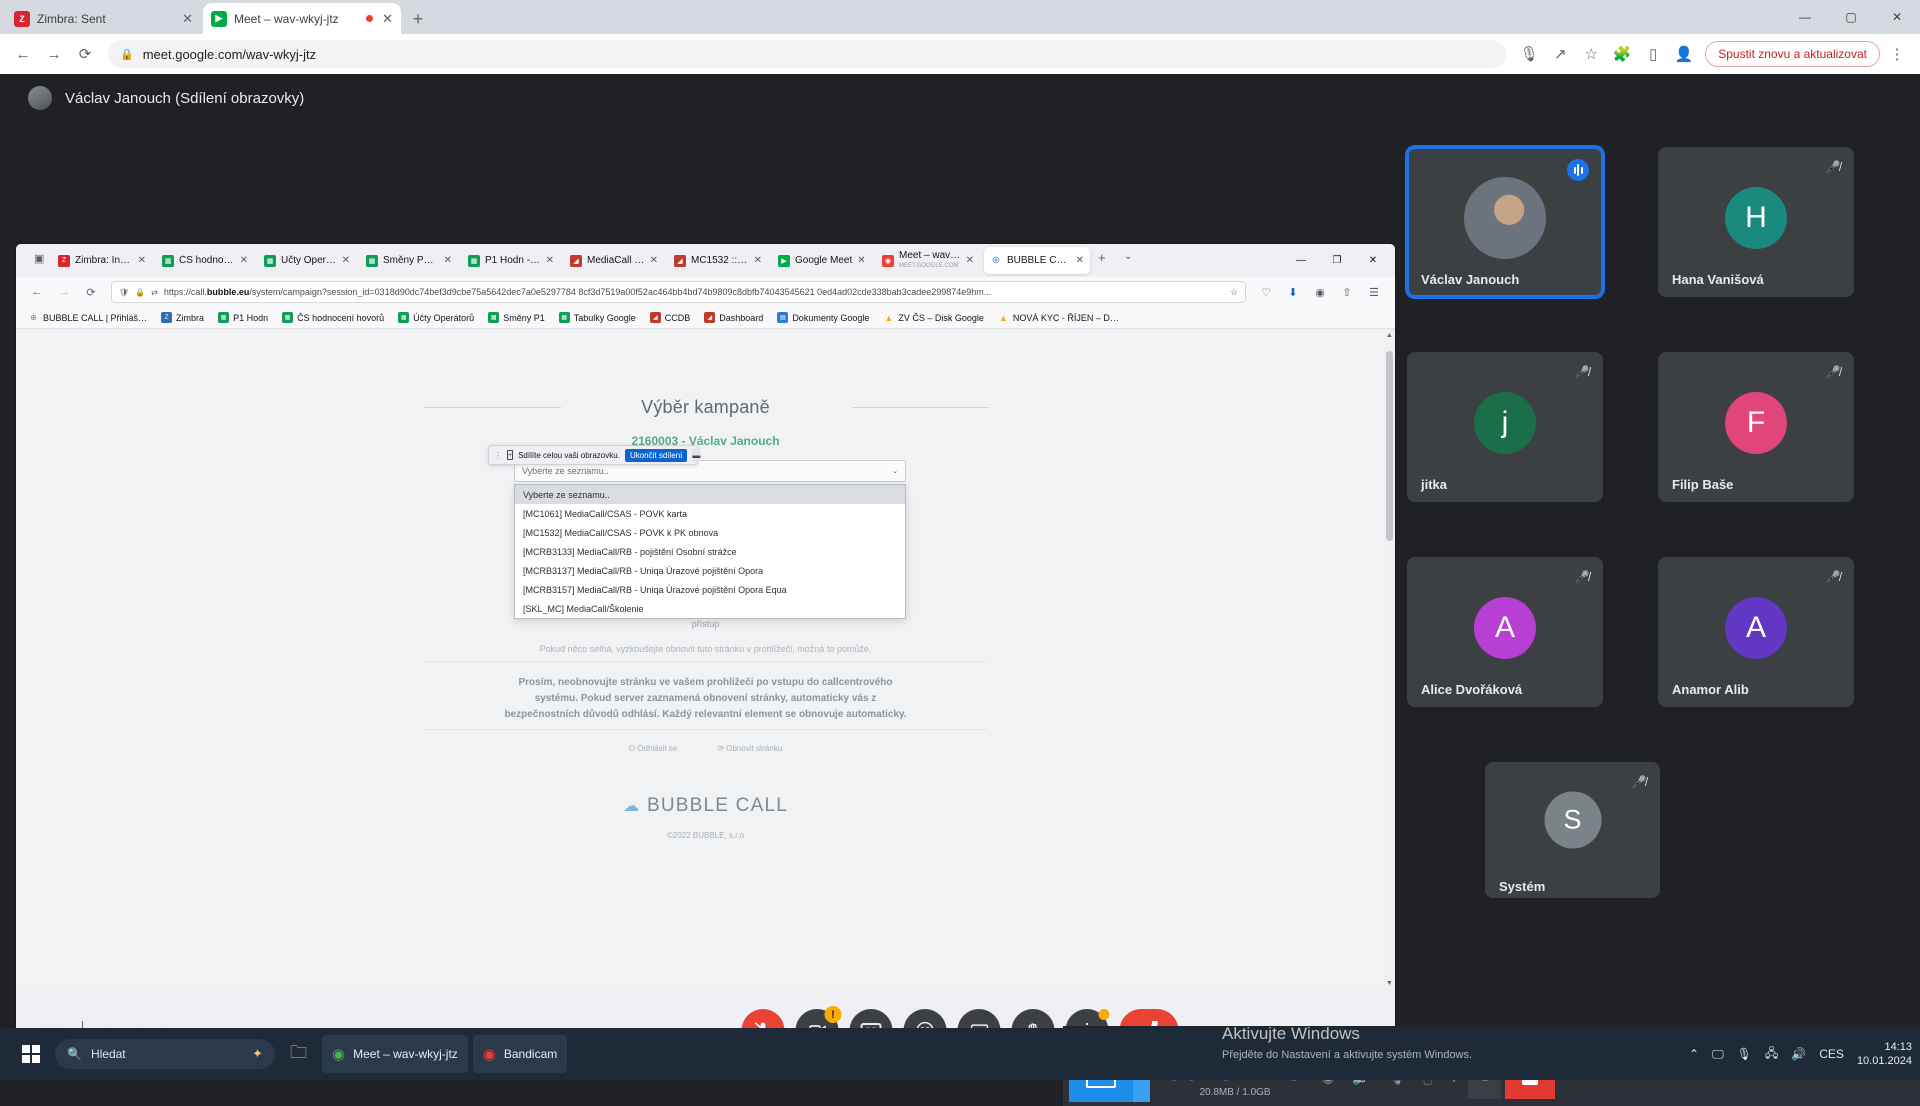  I want to click on bookmark-item: ZZimbra, so click(182, 317).